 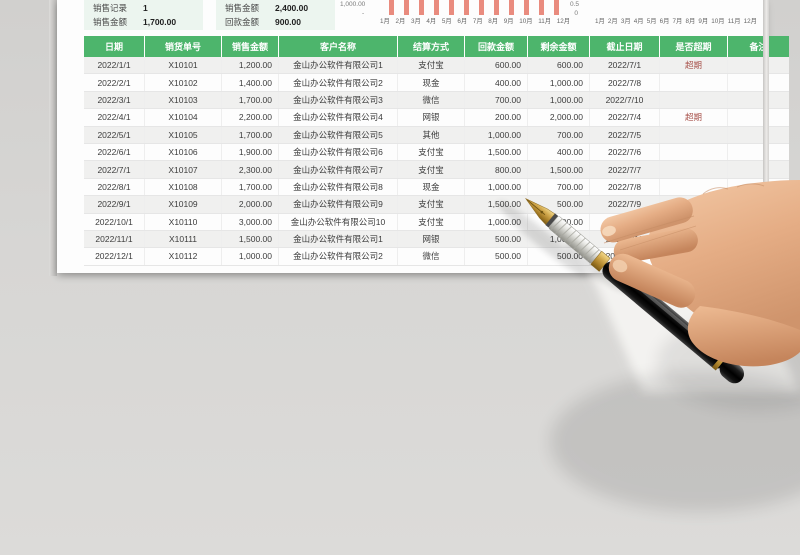 I want to click on cell: 2,200.00, so click(x=250, y=117).